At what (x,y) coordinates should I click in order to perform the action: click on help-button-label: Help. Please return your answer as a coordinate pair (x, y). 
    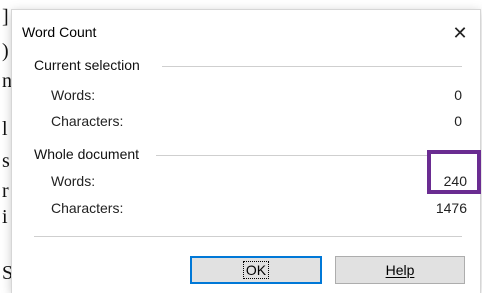
    Looking at the image, I should click on (400, 270).